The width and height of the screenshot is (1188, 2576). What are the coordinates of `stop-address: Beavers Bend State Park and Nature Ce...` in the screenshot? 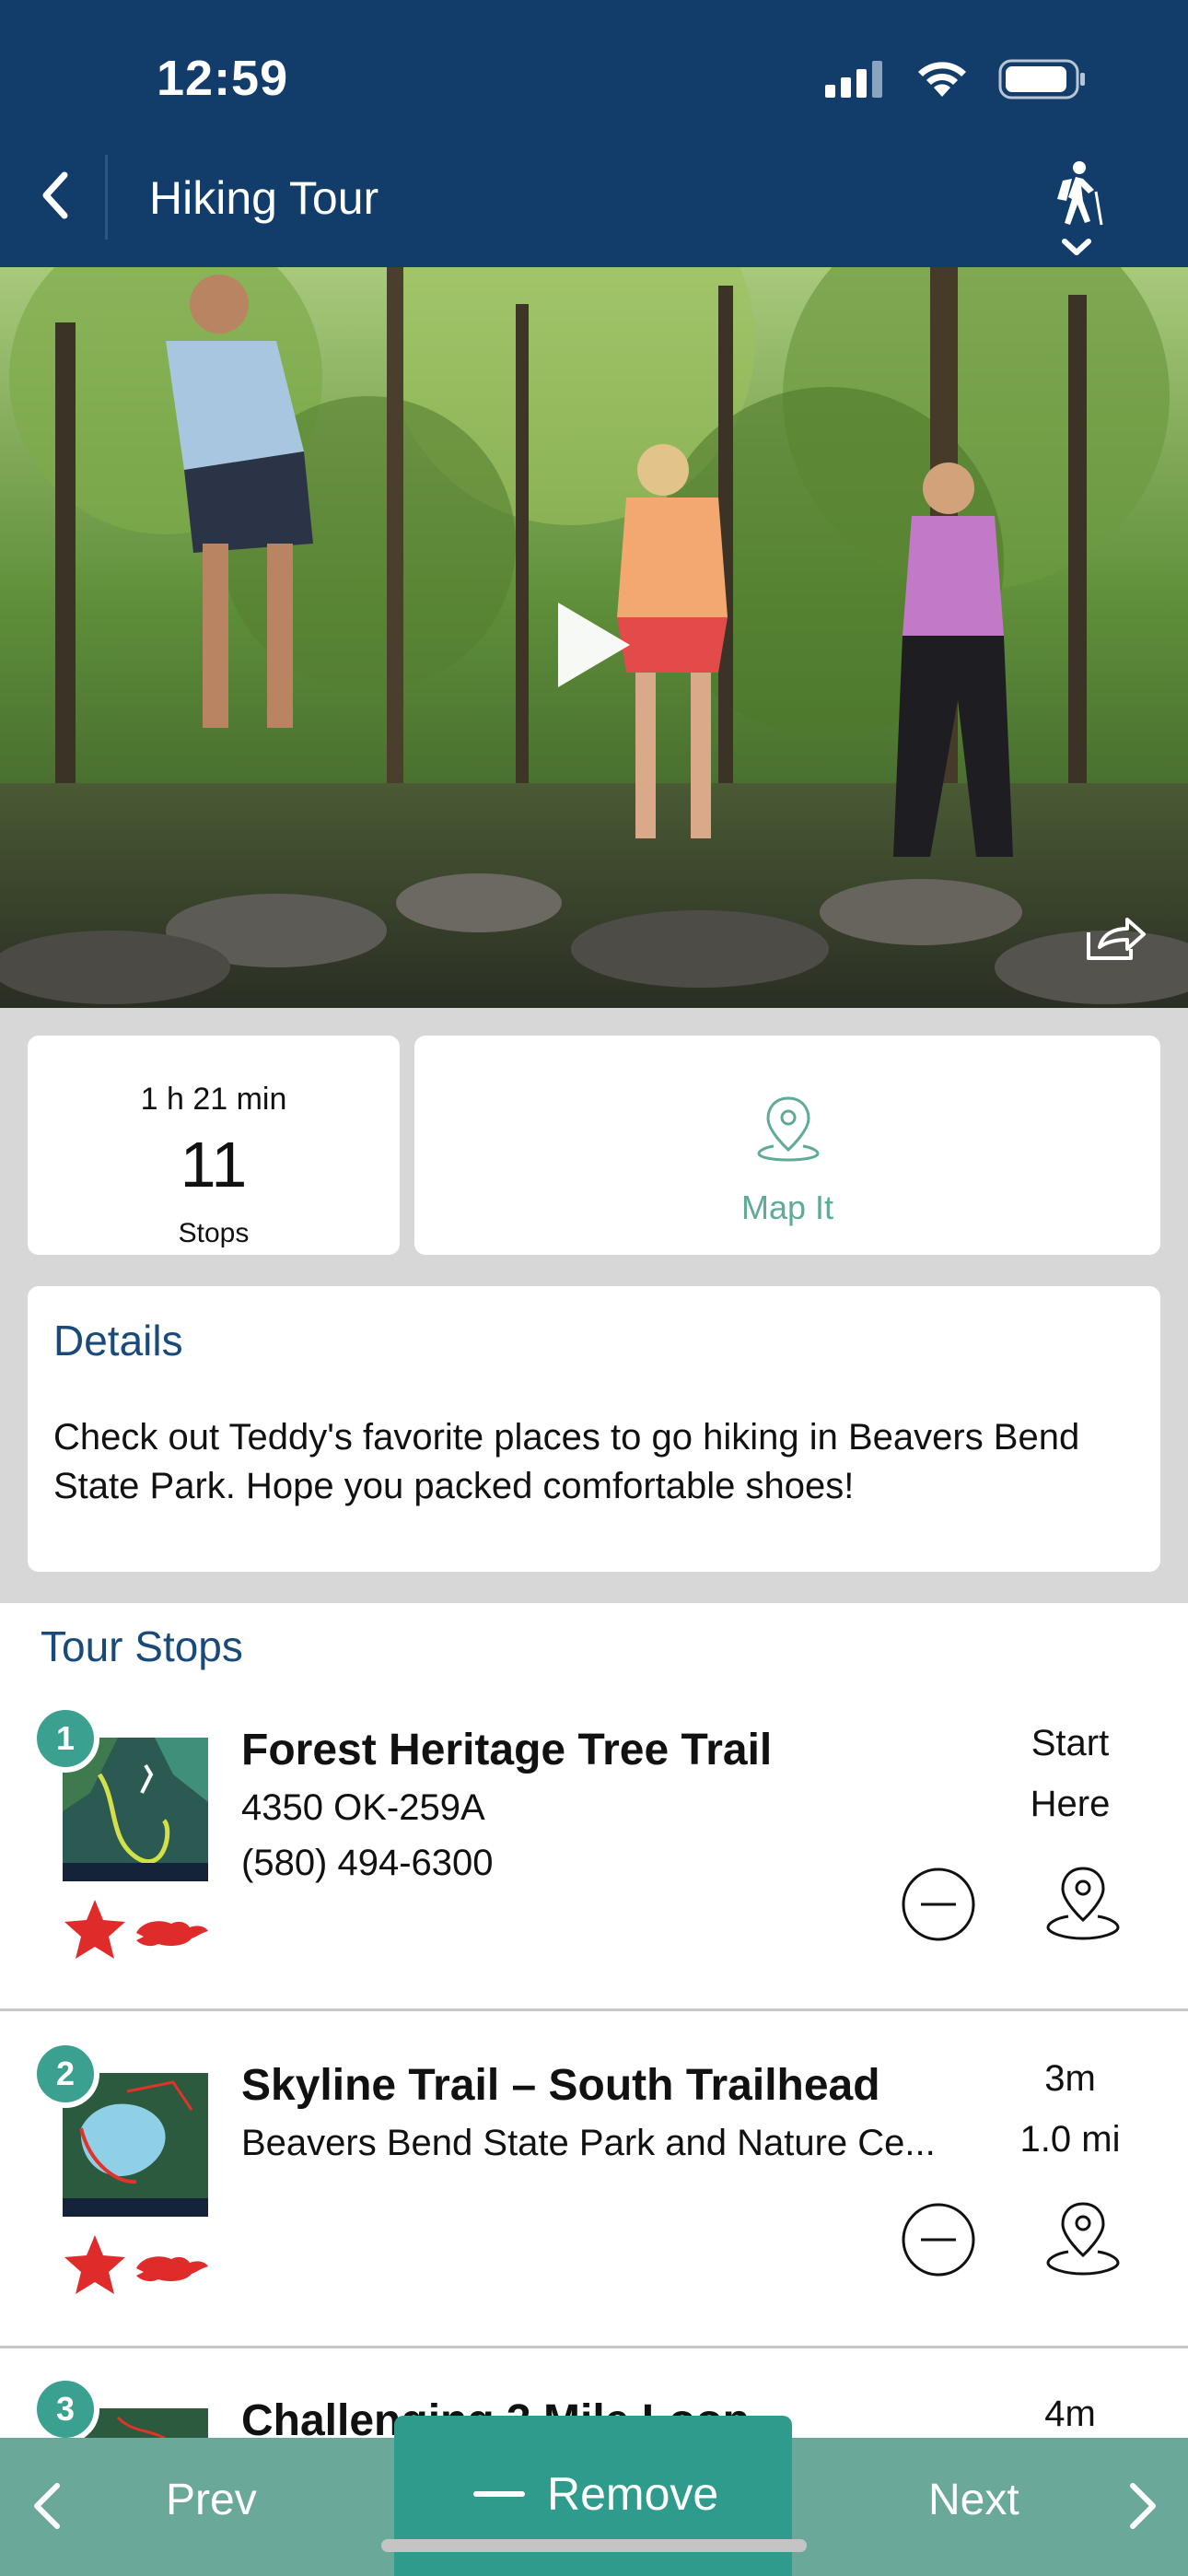 It's located at (588, 2143).